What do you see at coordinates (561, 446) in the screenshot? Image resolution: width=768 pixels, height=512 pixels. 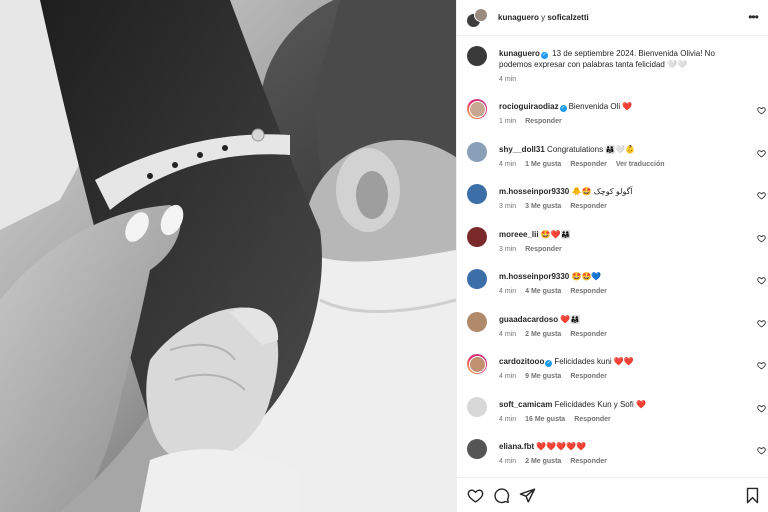 I see `comment-body: ❤️❤️❤️❤️❤️` at bounding box center [561, 446].